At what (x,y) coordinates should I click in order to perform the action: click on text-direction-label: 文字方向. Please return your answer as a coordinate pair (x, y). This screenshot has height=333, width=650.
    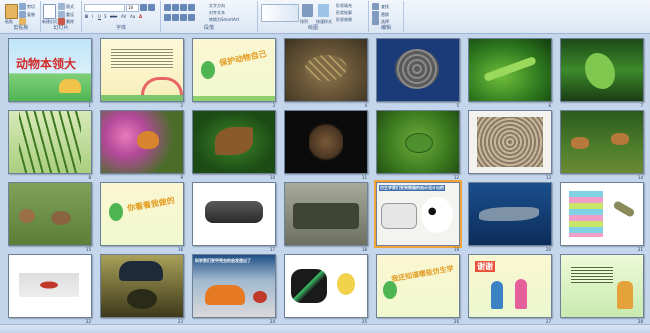
    Looking at the image, I should click on (217, 5).